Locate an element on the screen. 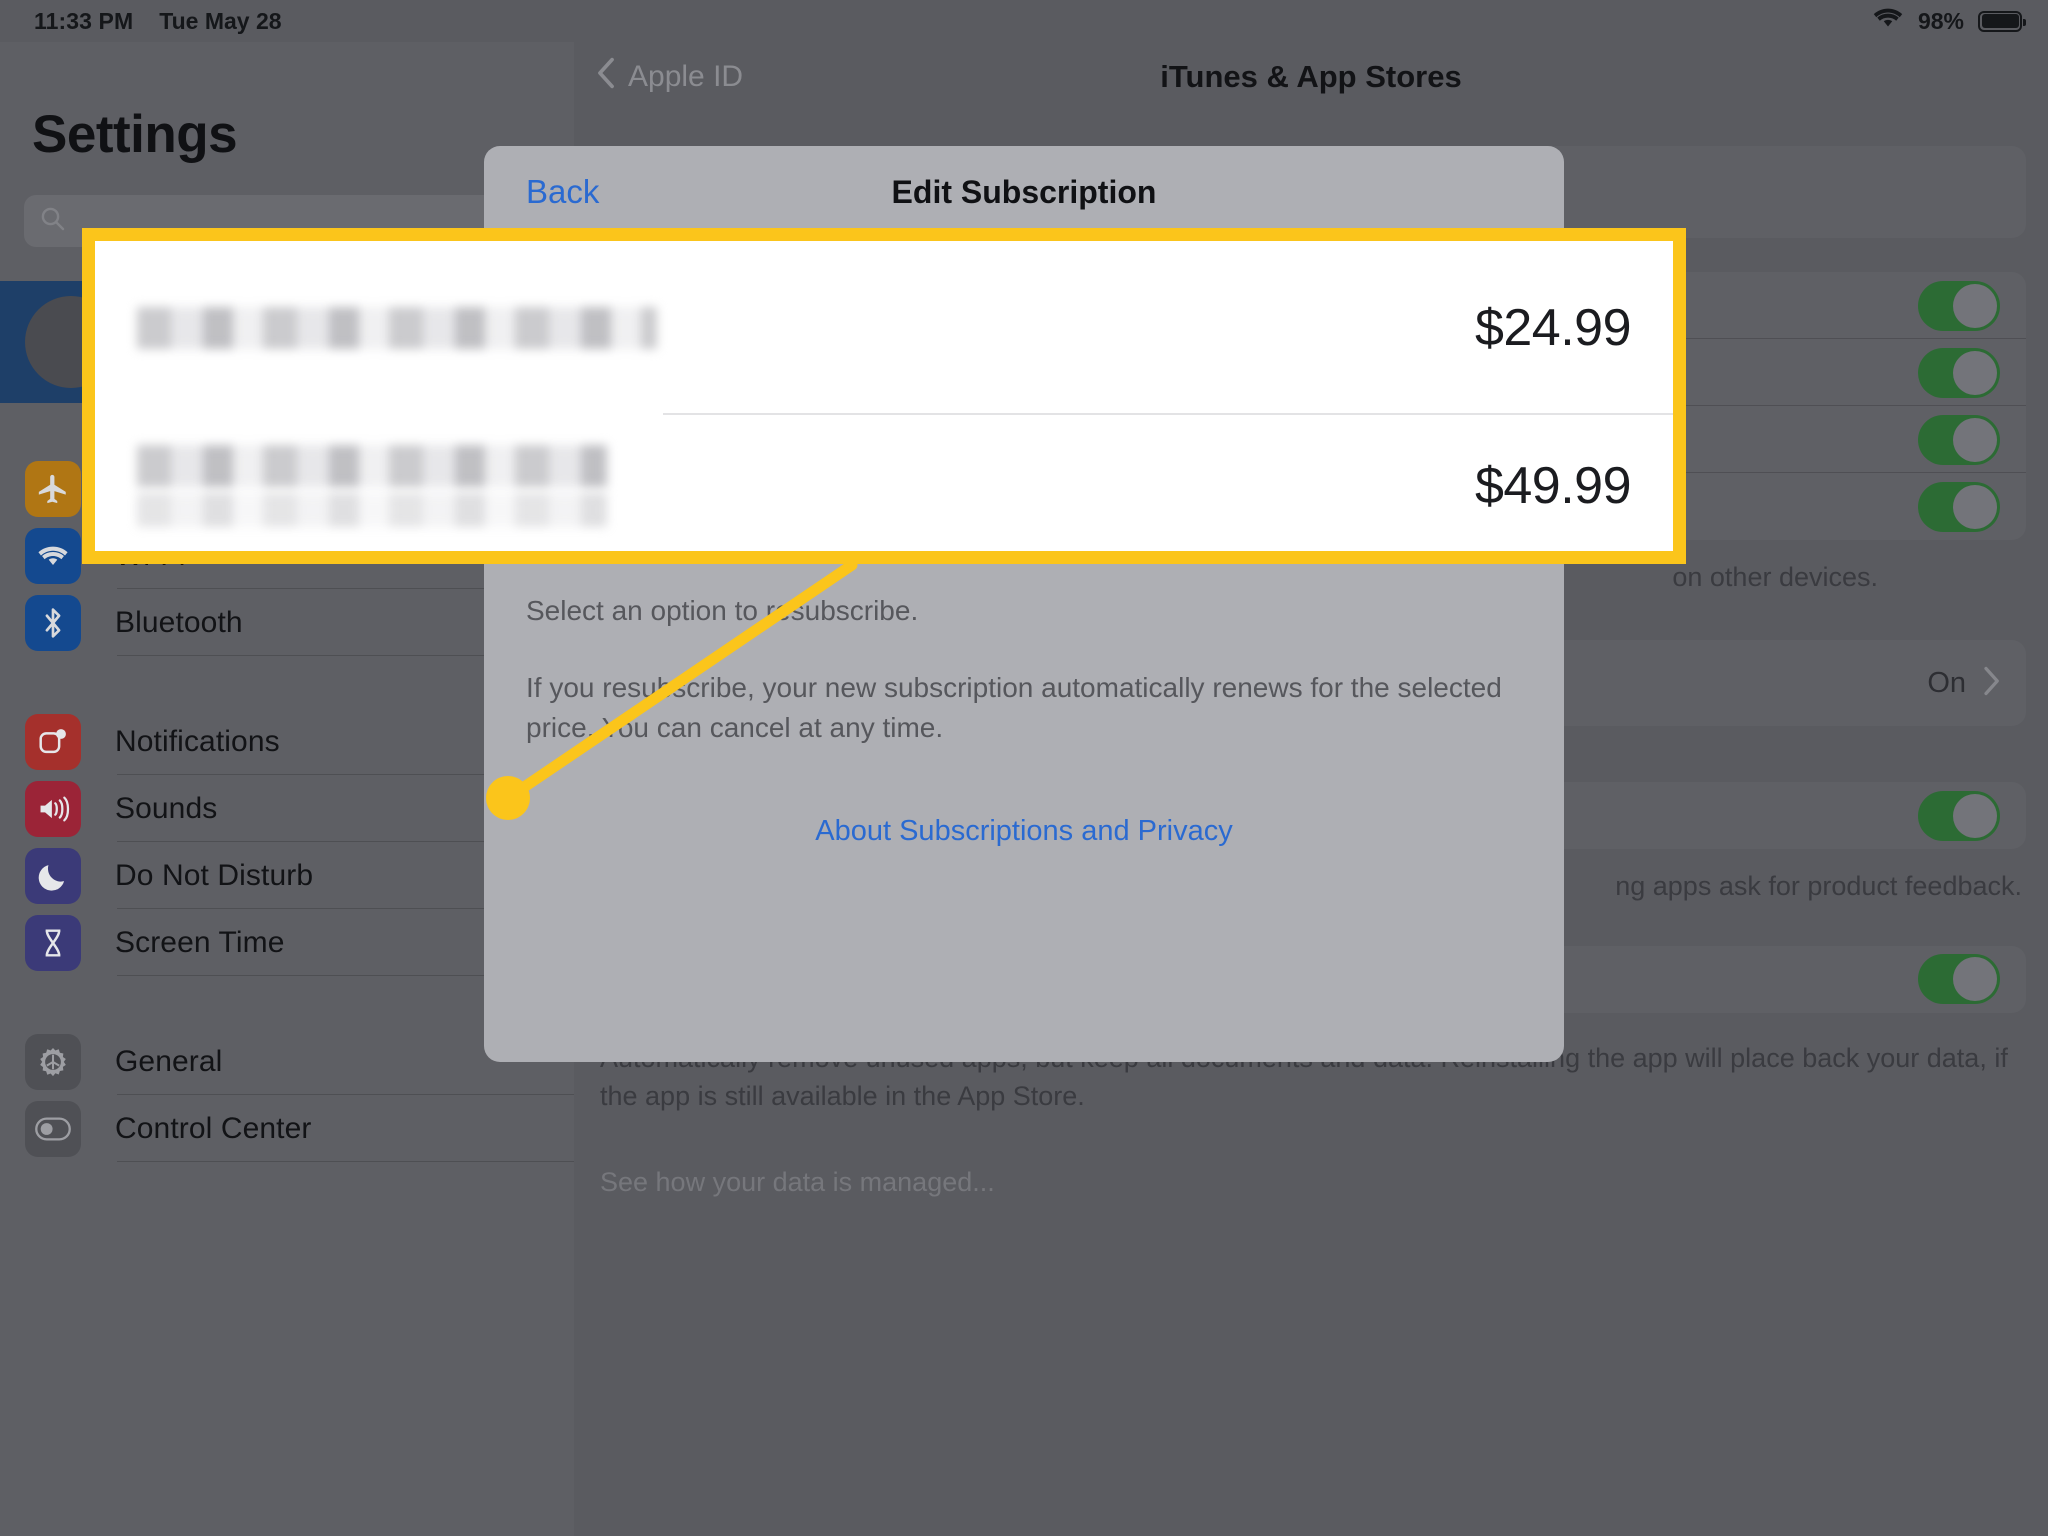 The height and width of the screenshot is (1536, 2048). chevron-left-icon is located at coordinates (606, 77).